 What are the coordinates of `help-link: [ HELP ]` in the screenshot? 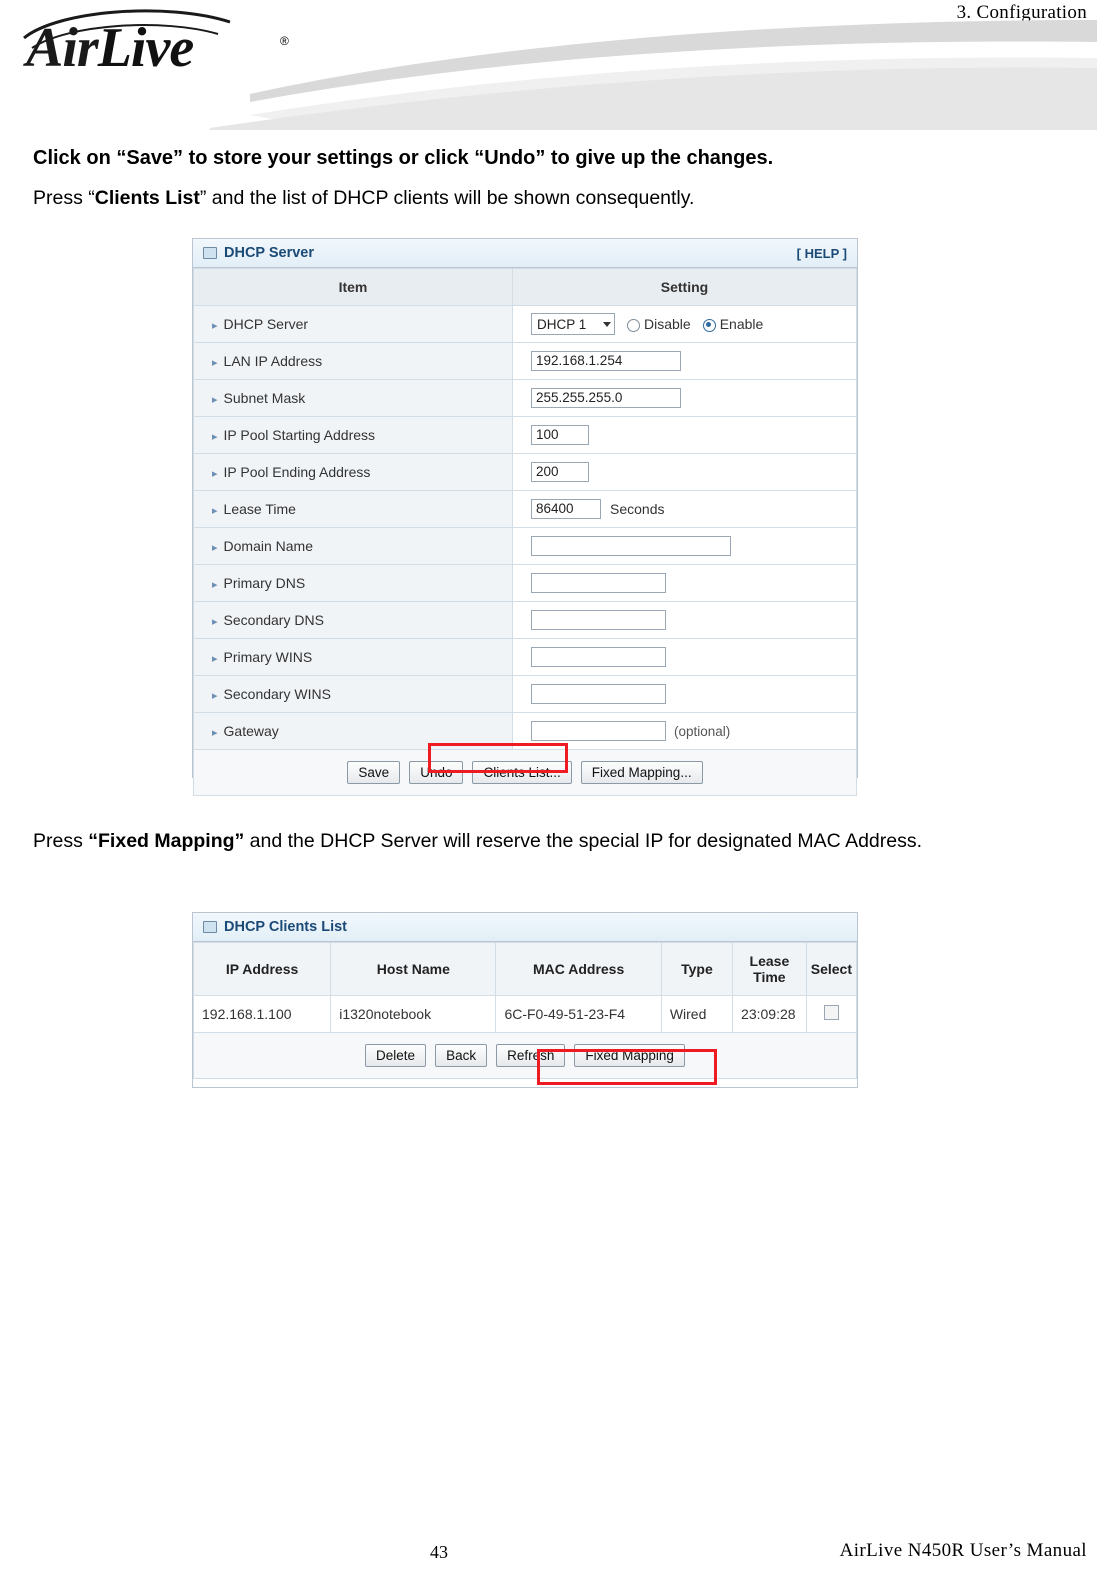 It's located at (822, 253).